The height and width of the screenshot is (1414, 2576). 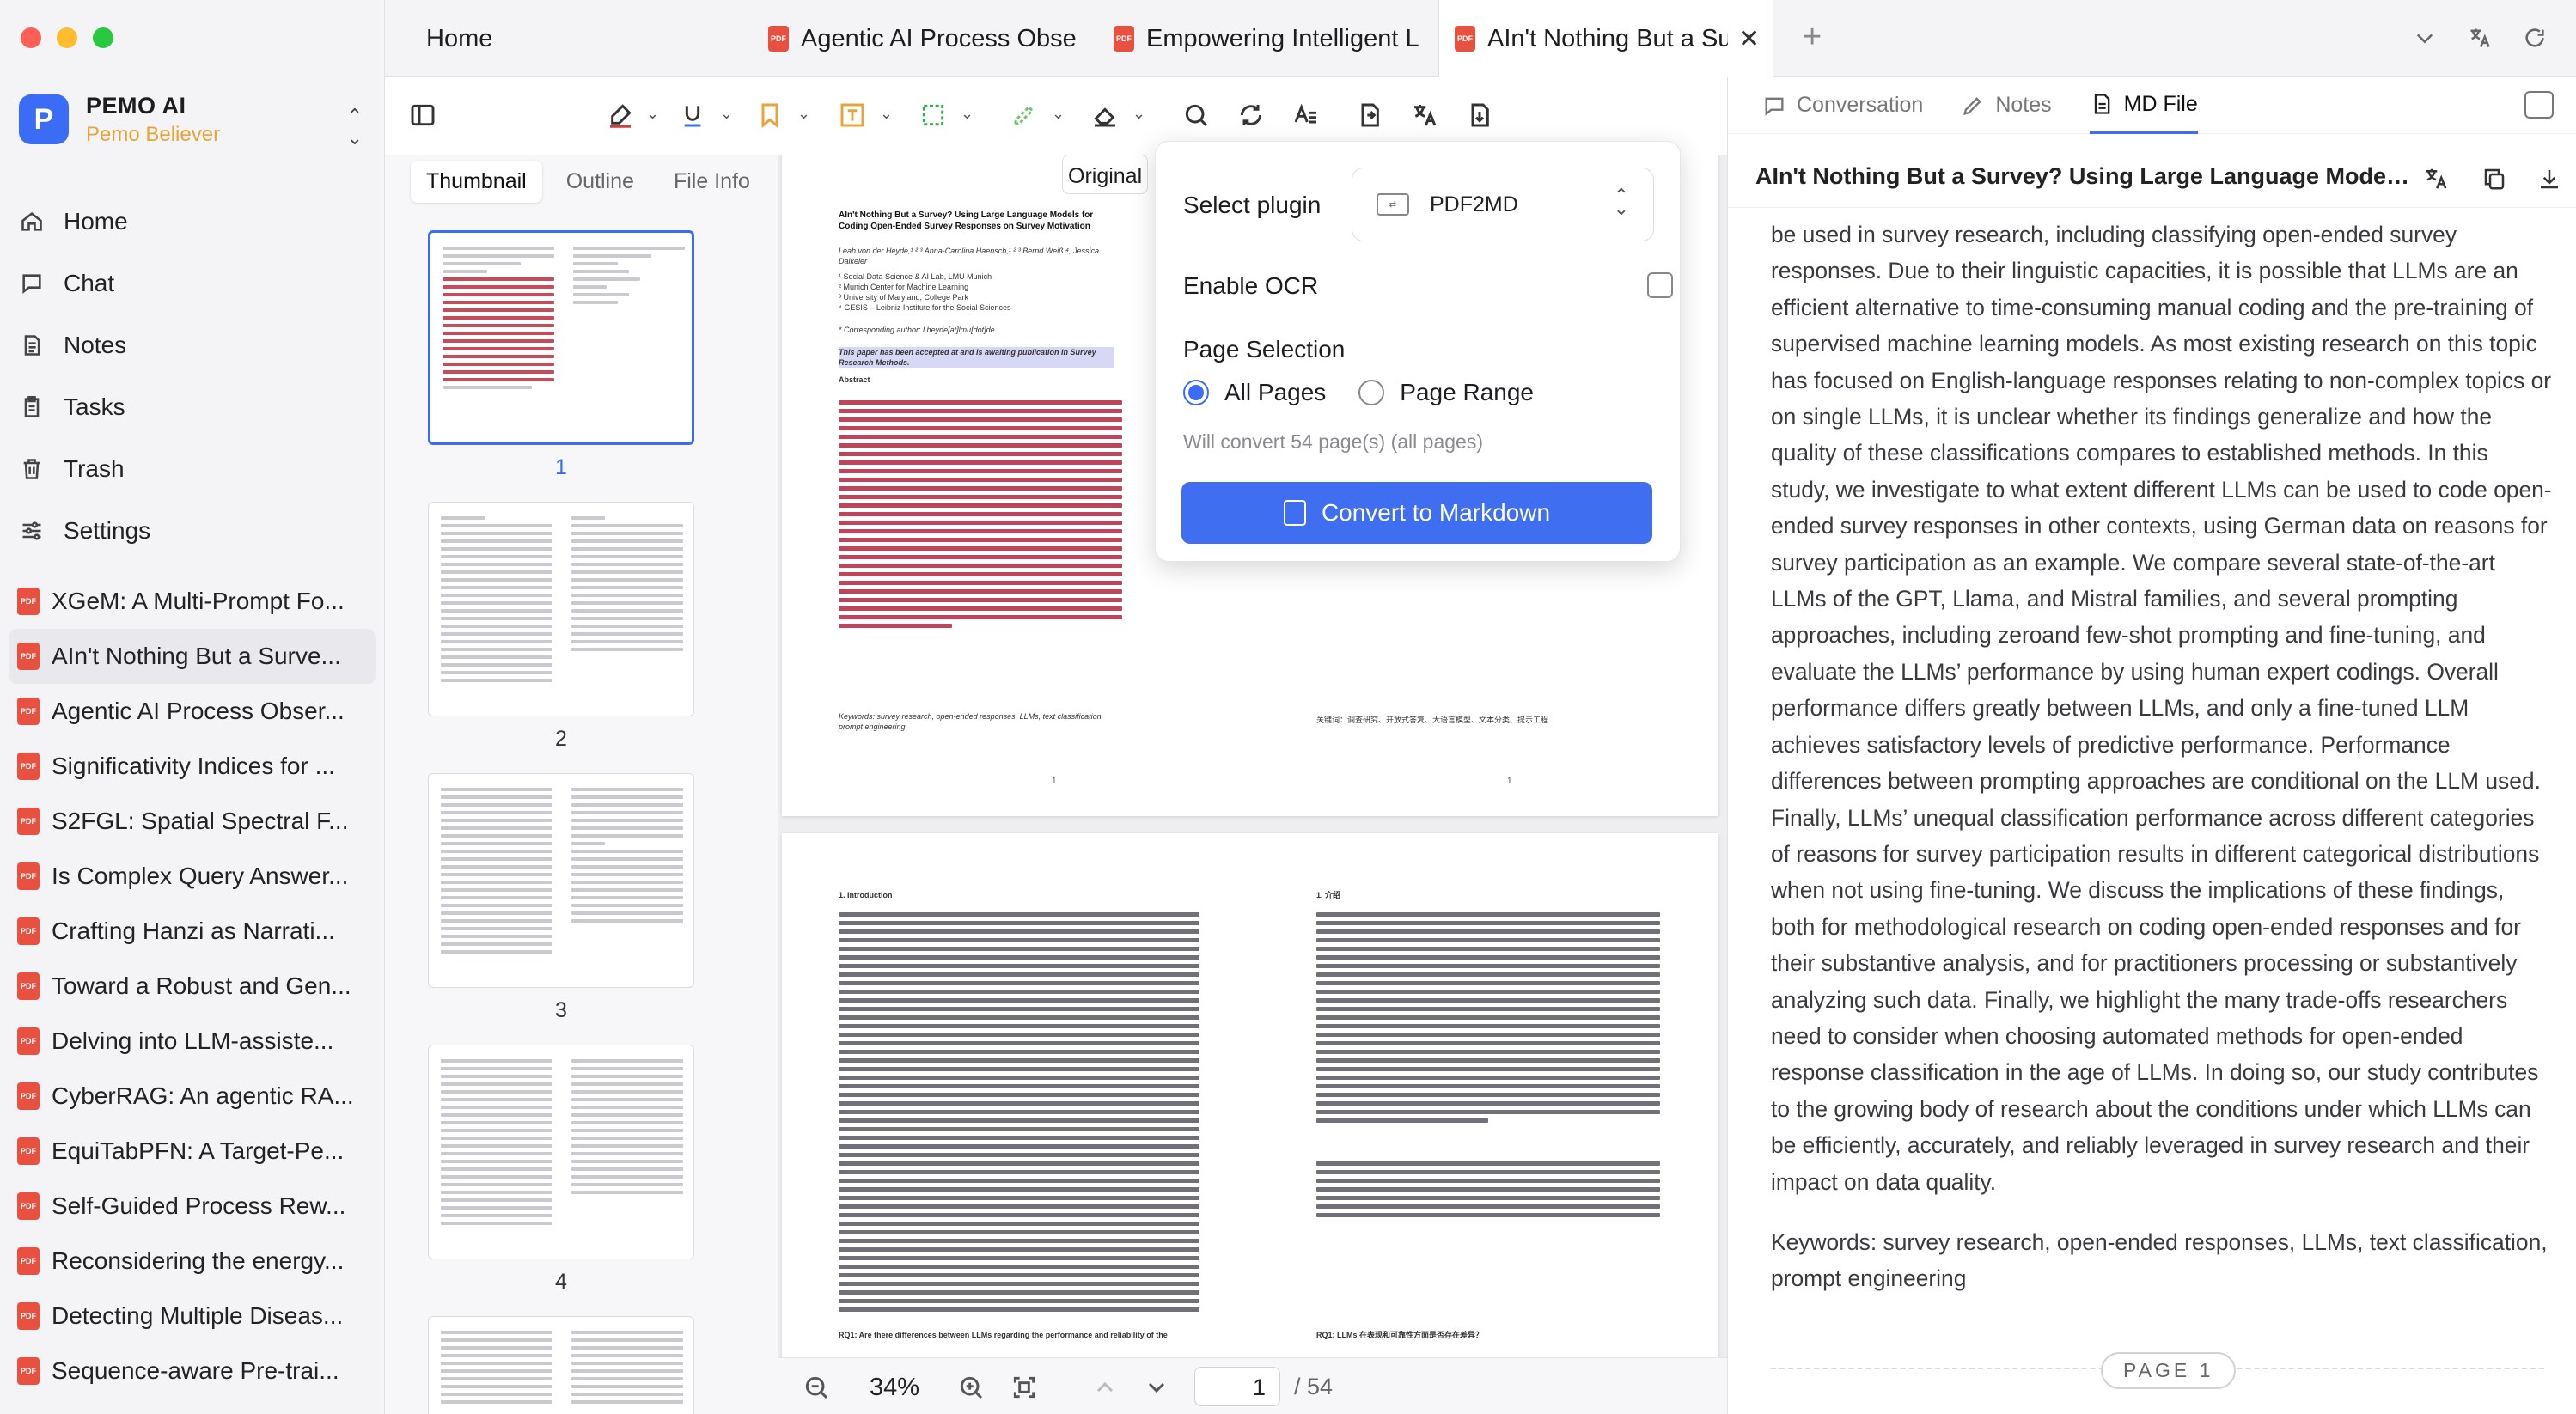 I want to click on add-tab-button: +, so click(x=1813, y=37).